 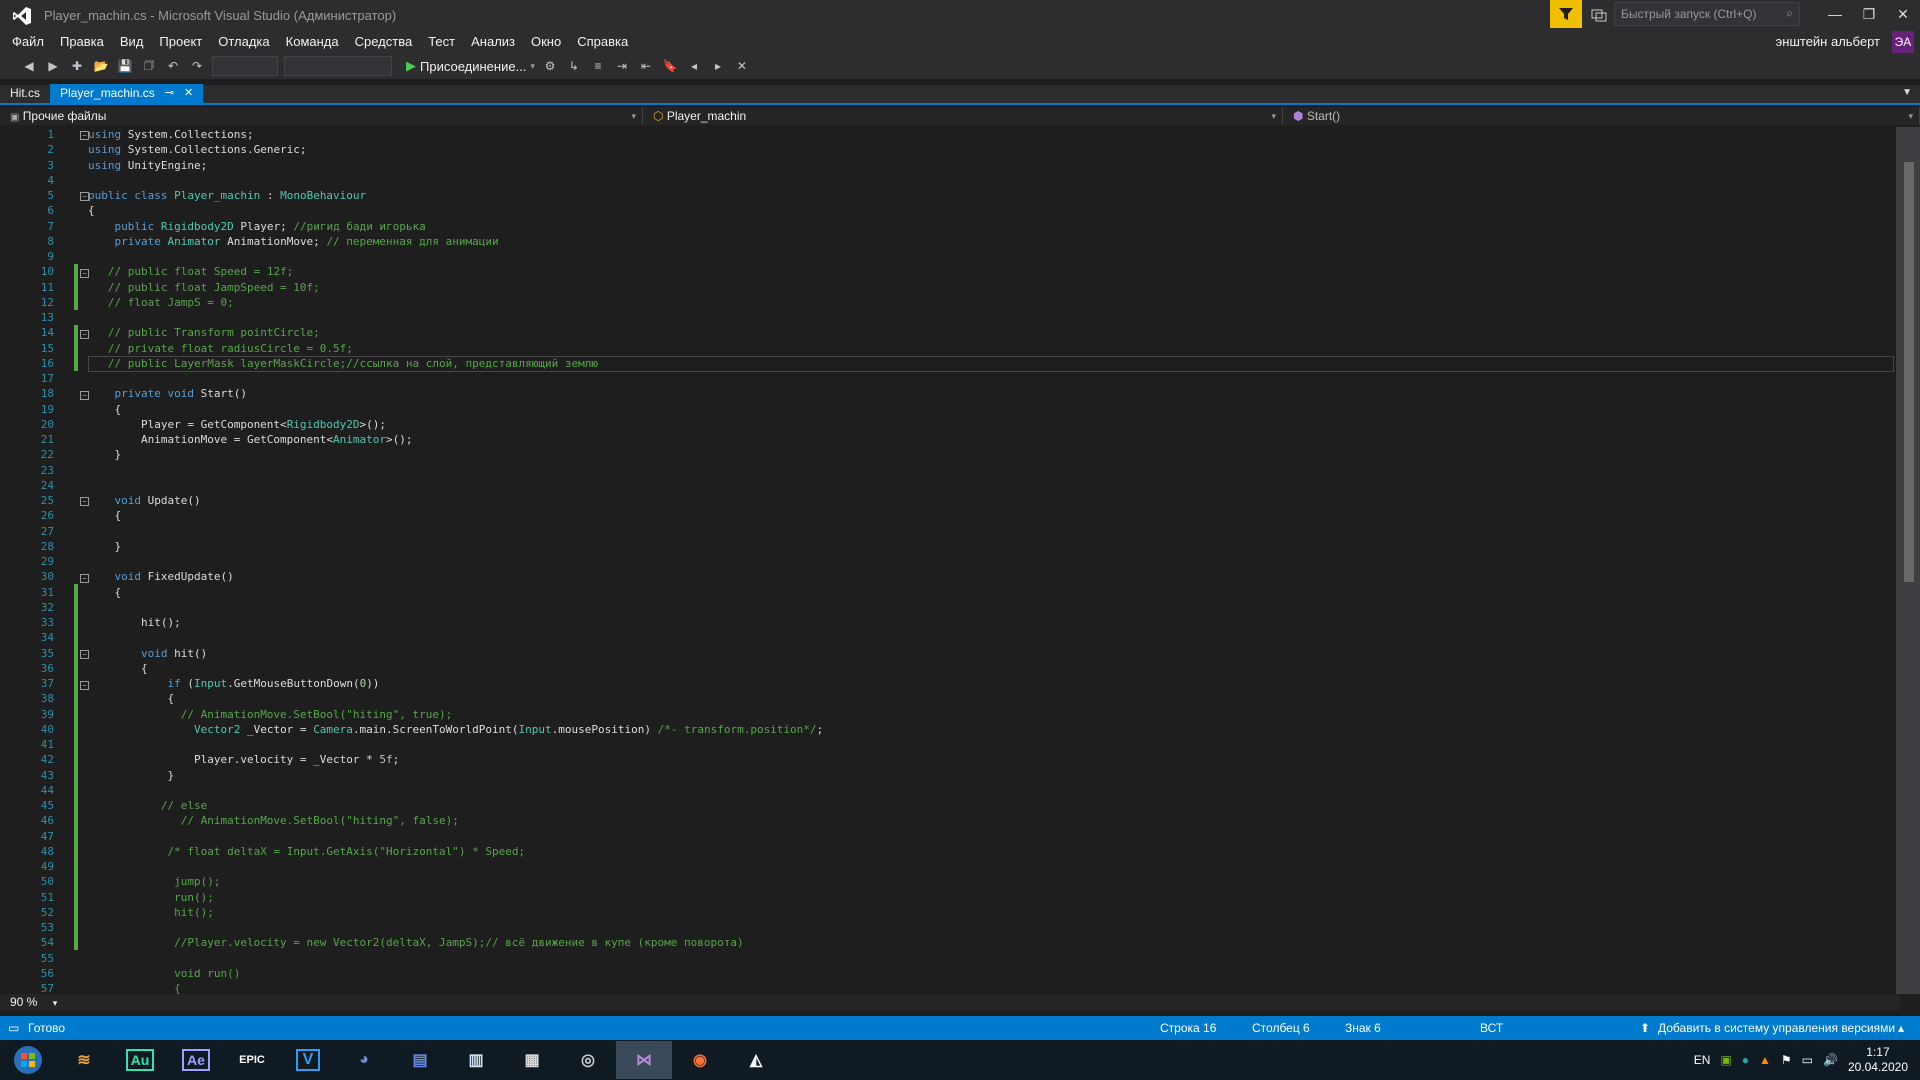 What do you see at coordinates (988, 897) in the screenshot?
I see `code-line: run();` at bounding box center [988, 897].